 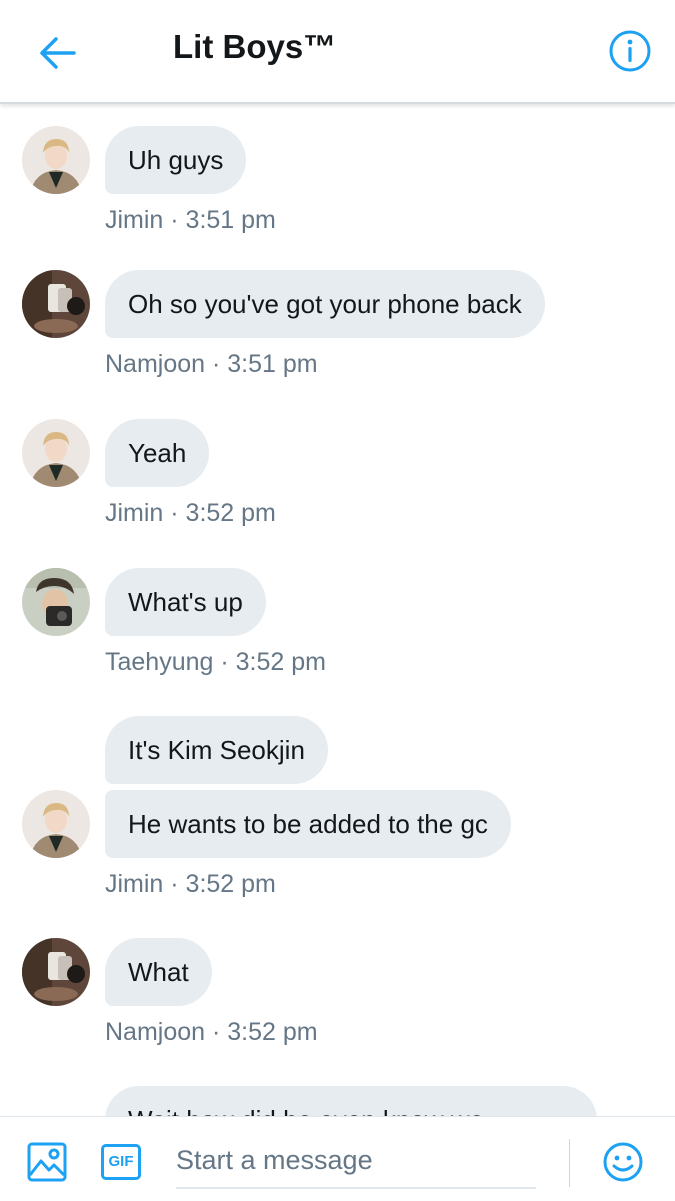 I want to click on avatar-taehyung, so click(x=56, y=602).